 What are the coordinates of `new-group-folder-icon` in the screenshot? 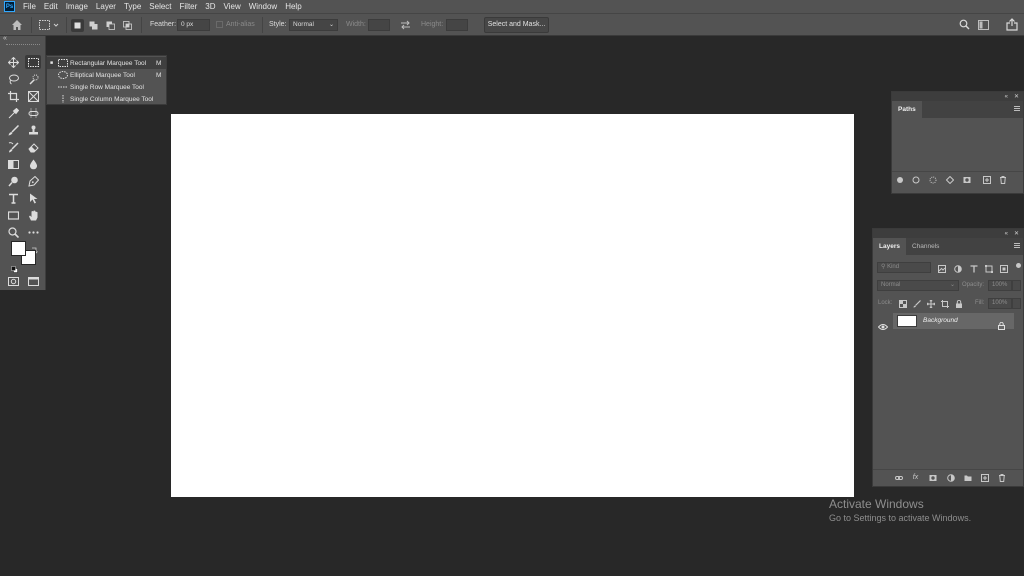 It's located at (967, 477).